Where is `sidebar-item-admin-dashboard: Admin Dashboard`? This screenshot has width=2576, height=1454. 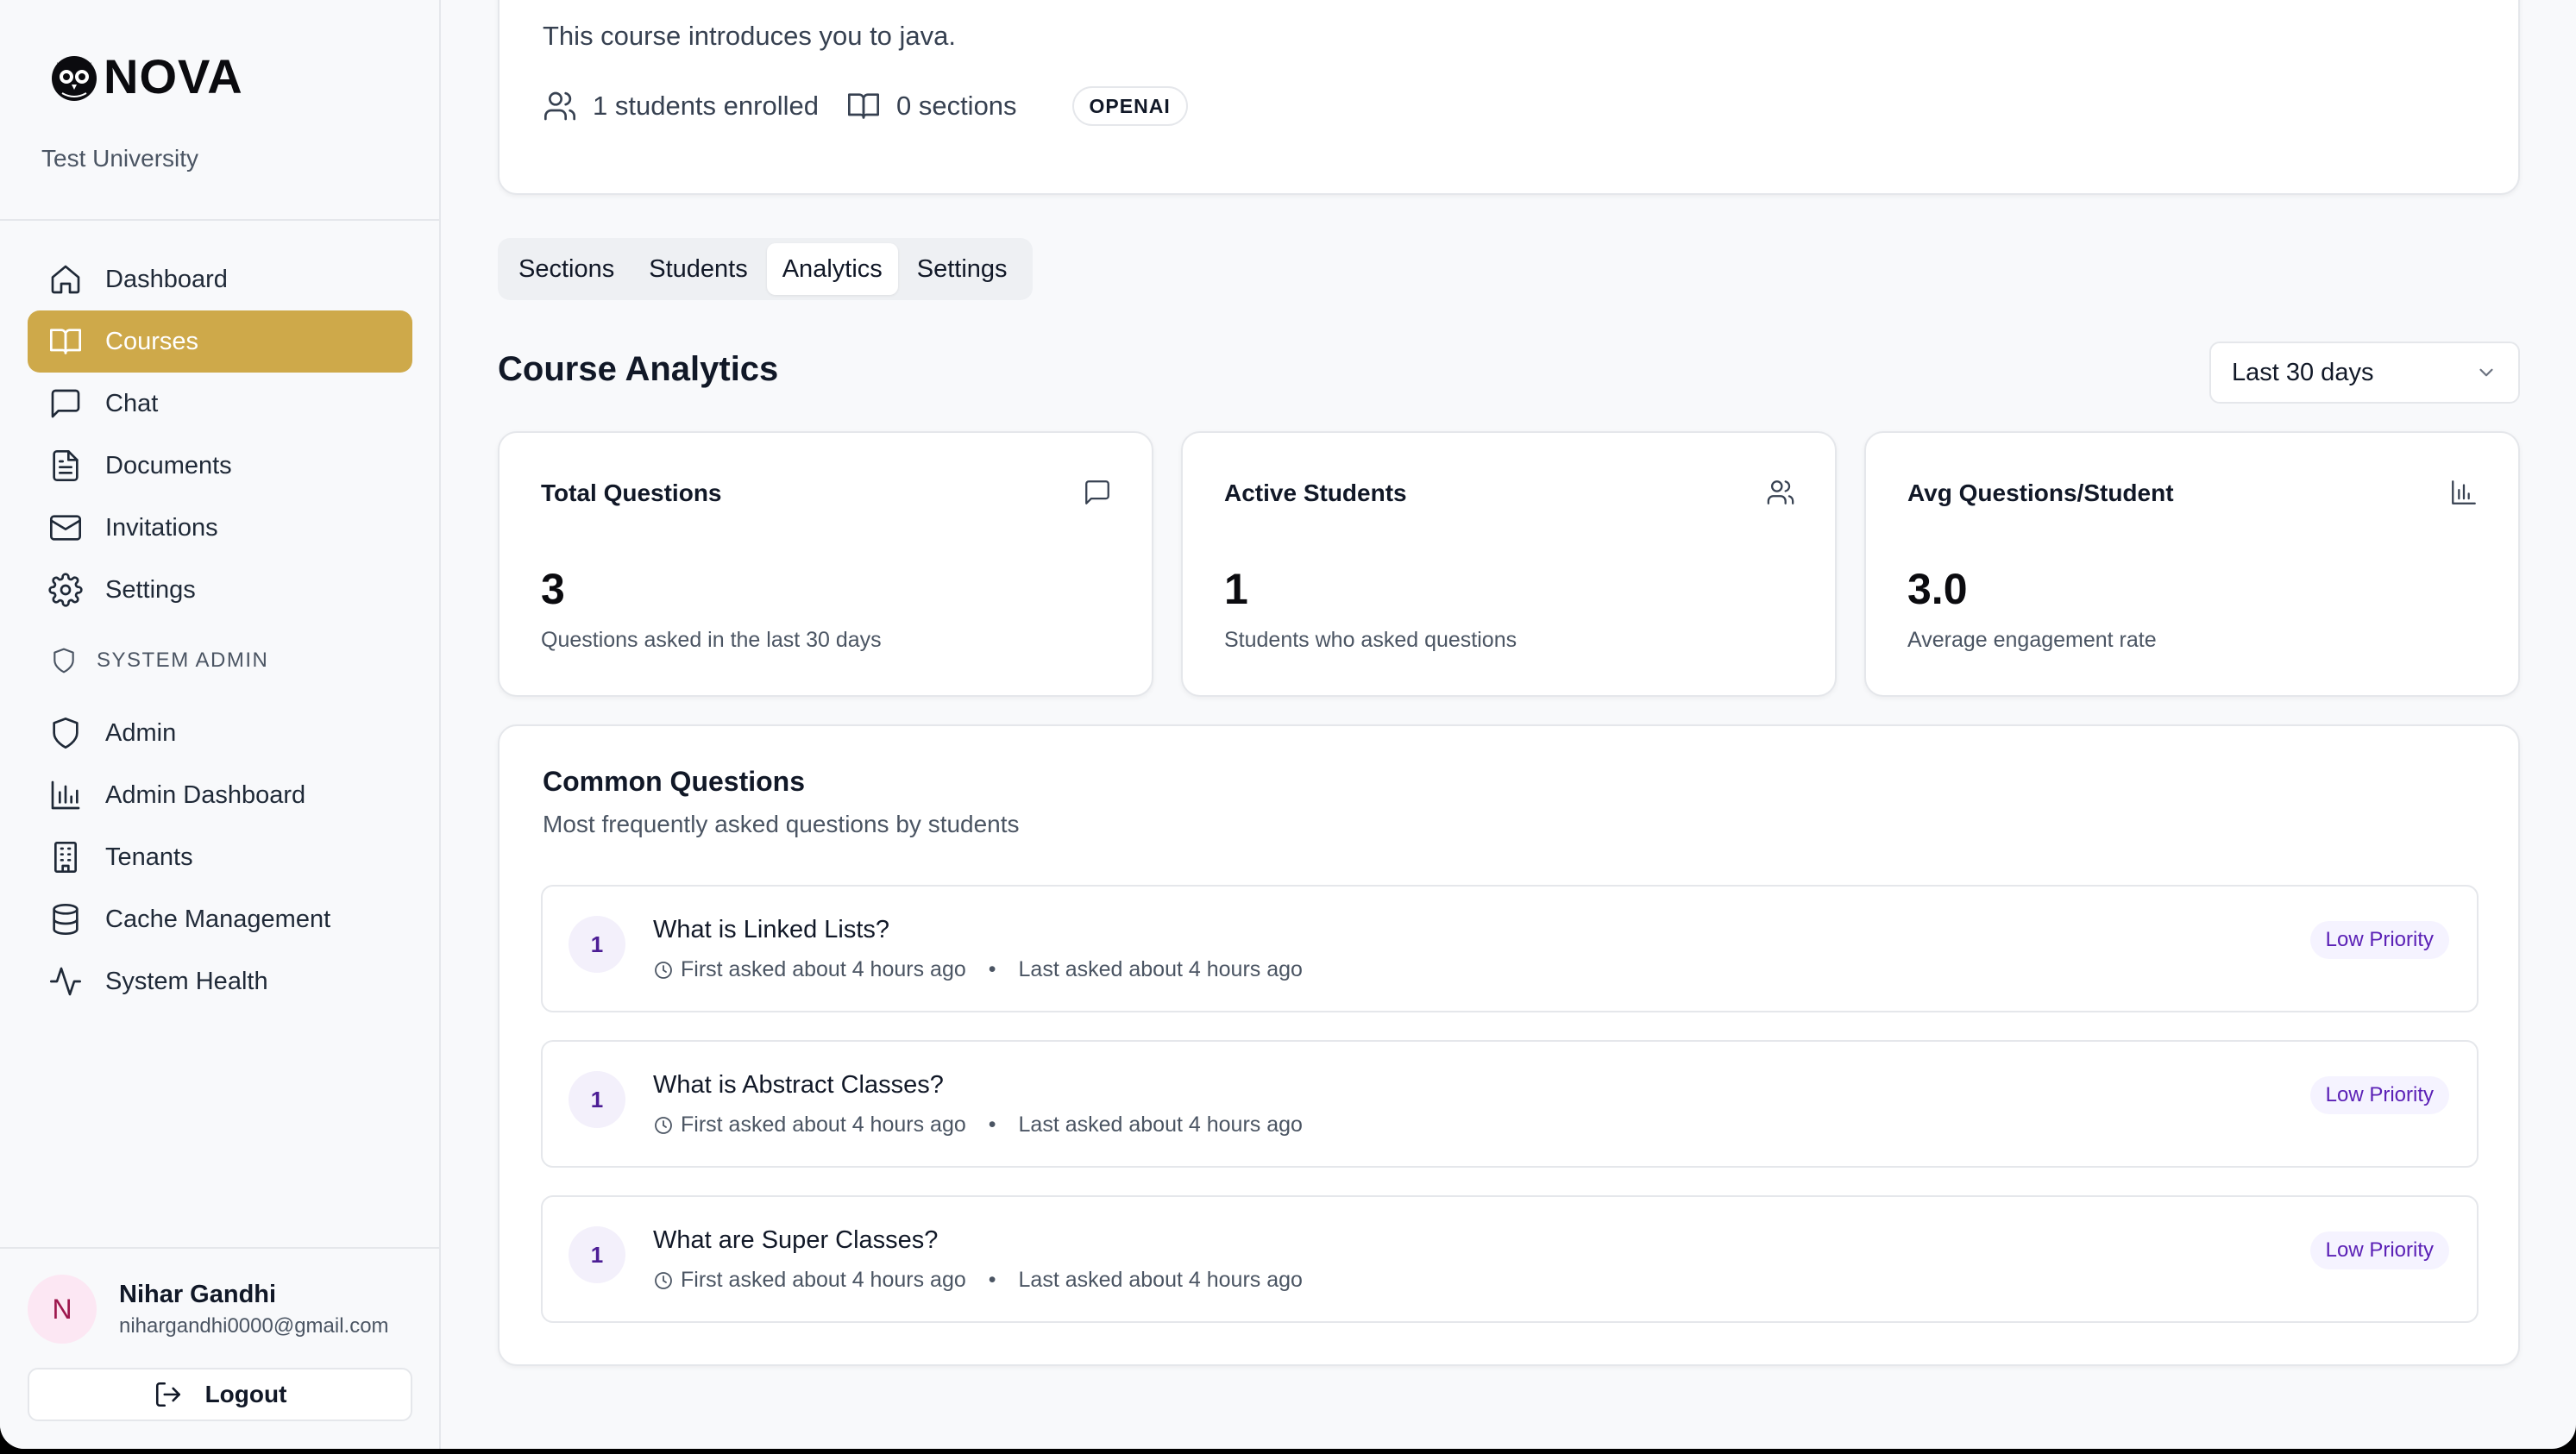
sidebar-item-admin-dashboard: Admin Dashboard is located at coordinates (220, 795).